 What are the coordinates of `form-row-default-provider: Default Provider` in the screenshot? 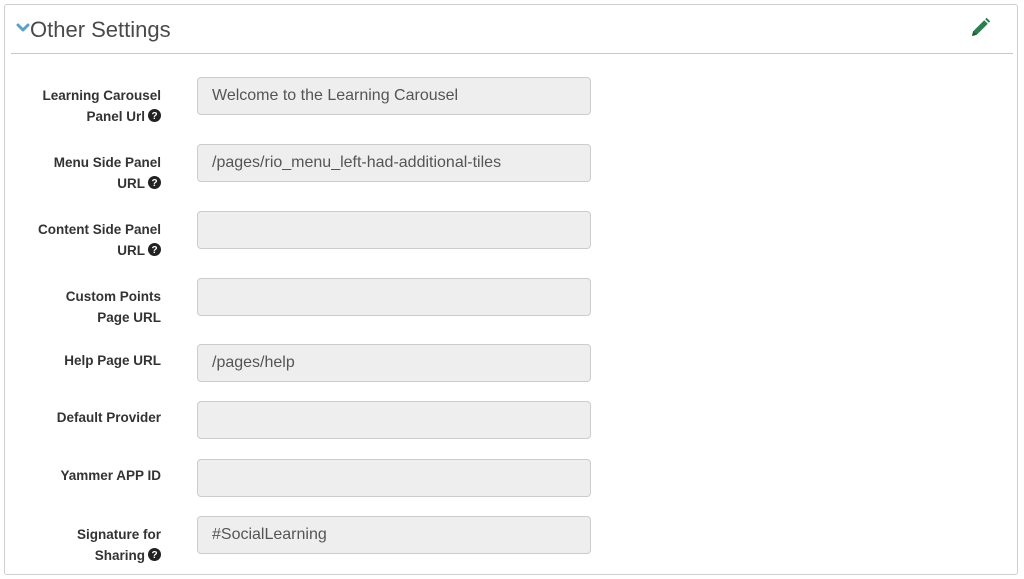 It's located at (511, 421).